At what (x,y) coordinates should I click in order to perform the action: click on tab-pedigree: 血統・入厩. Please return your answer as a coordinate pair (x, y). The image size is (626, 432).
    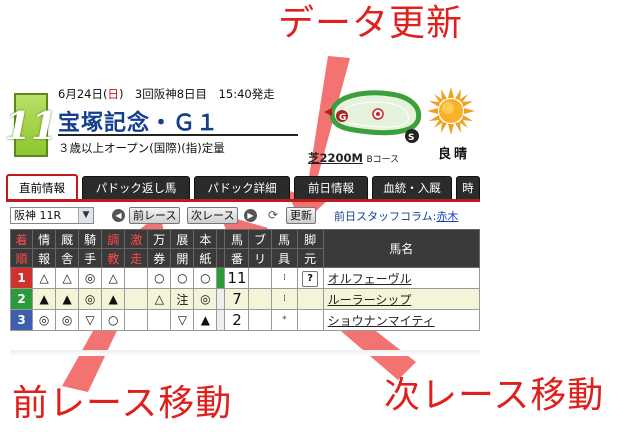
    Looking at the image, I should click on (412, 187).